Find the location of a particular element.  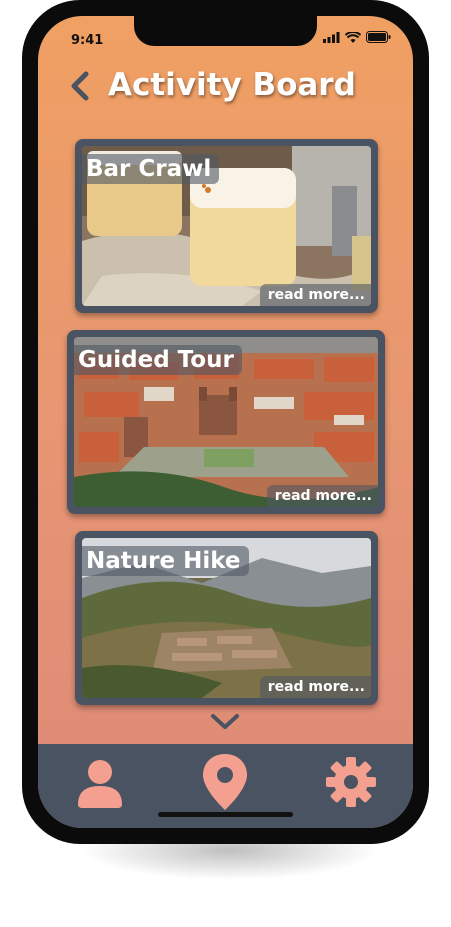

notch is located at coordinates (225, 31).